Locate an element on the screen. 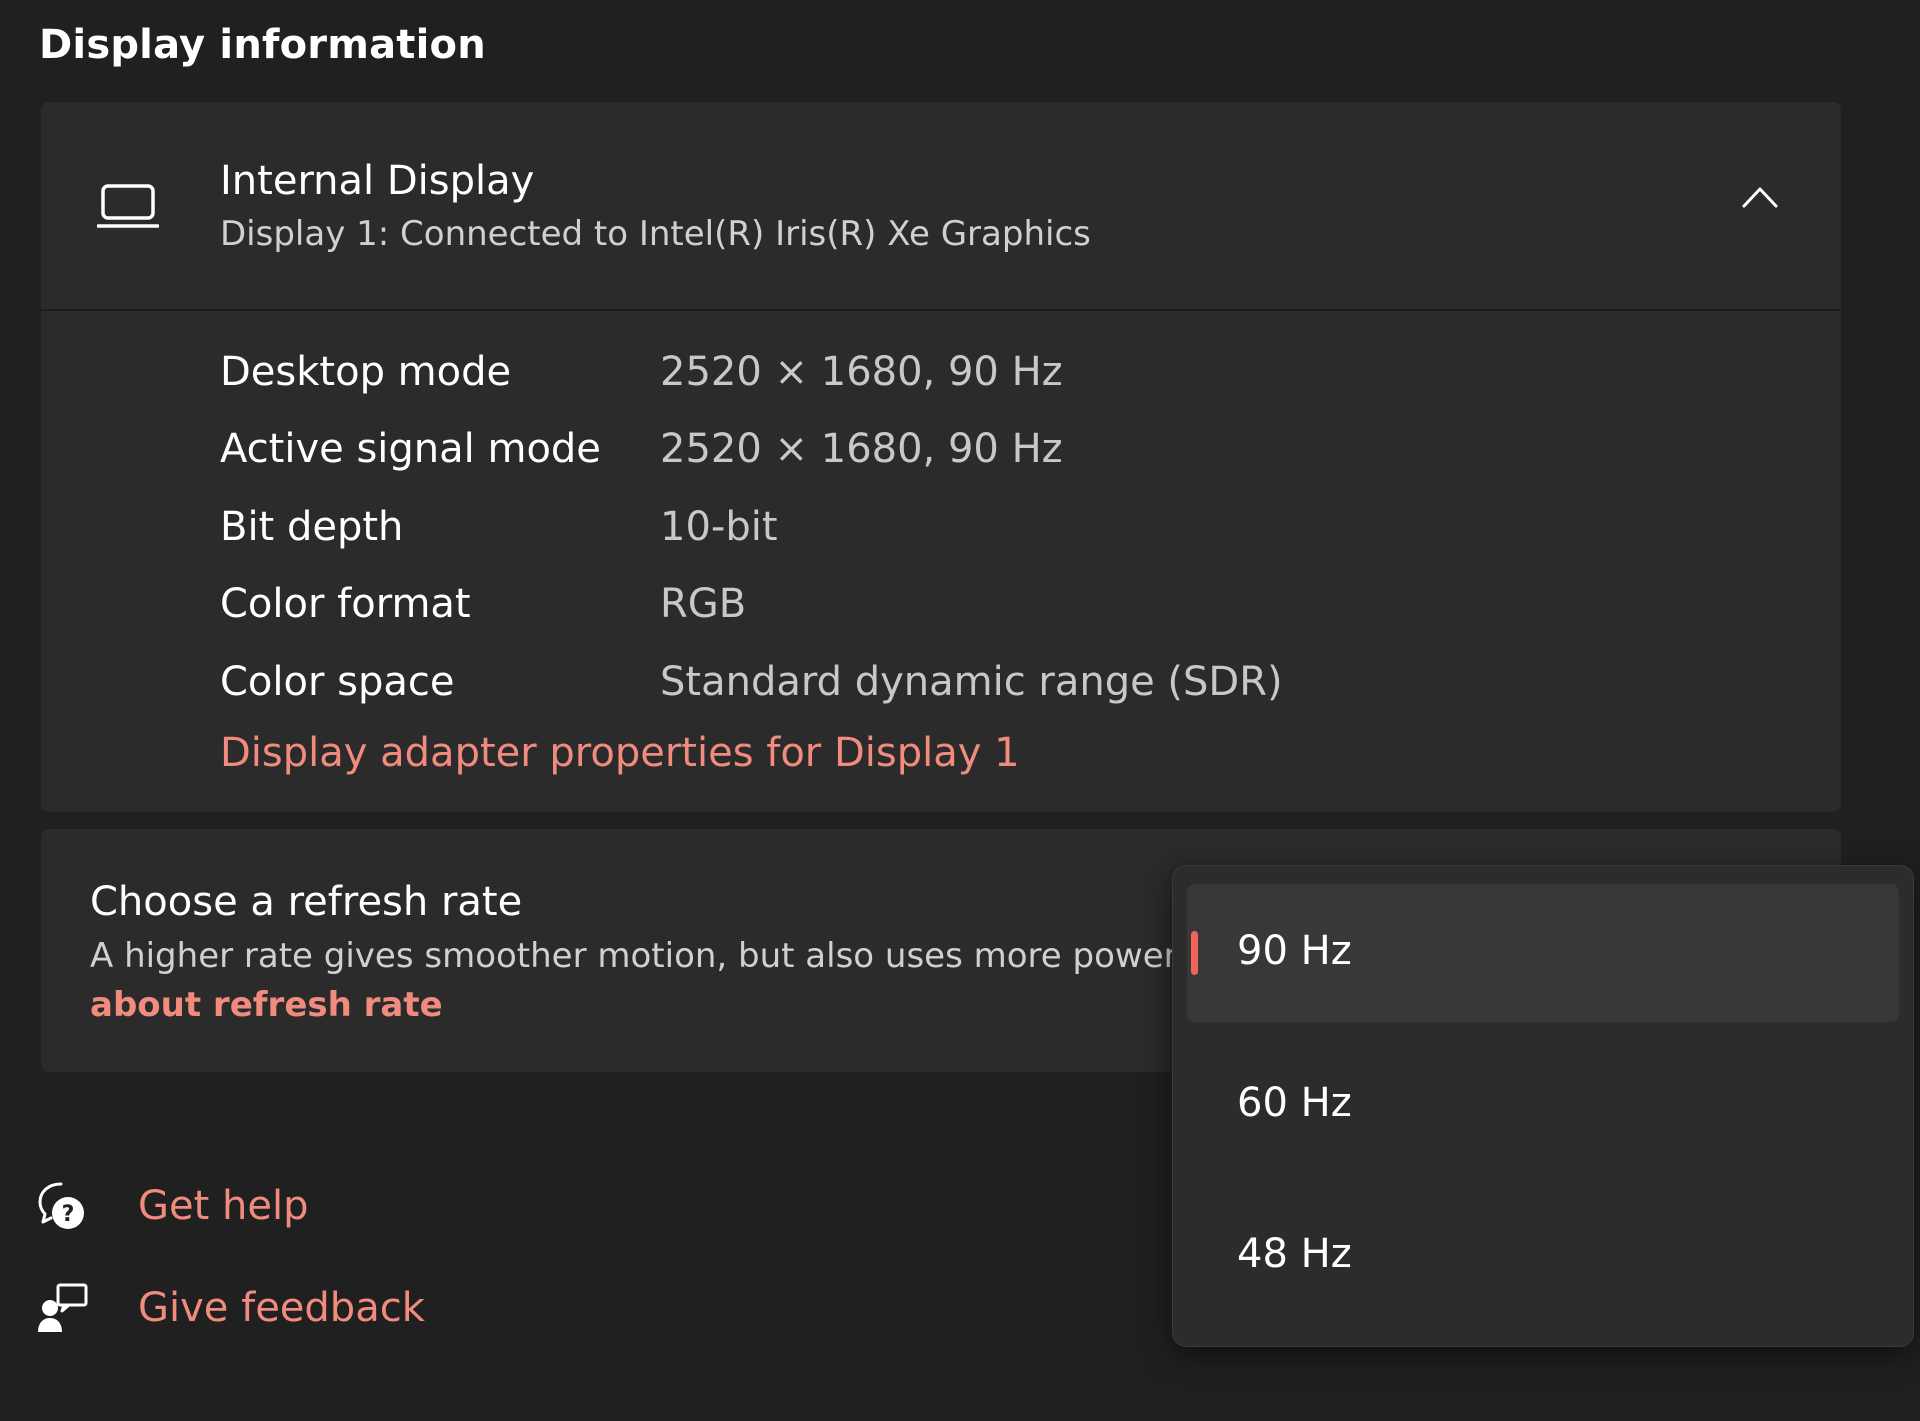 The height and width of the screenshot is (1421, 1920). chevron-up-icon is located at coordinates (1760, 197).